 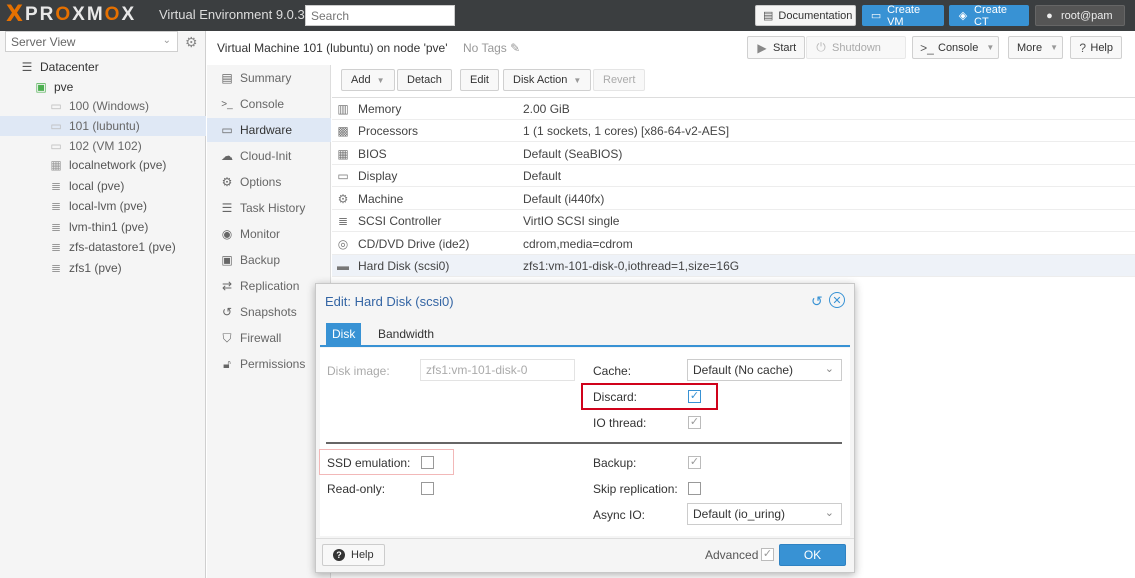 I want to click on more-button: More ▼, so click(x=1035, y=47).